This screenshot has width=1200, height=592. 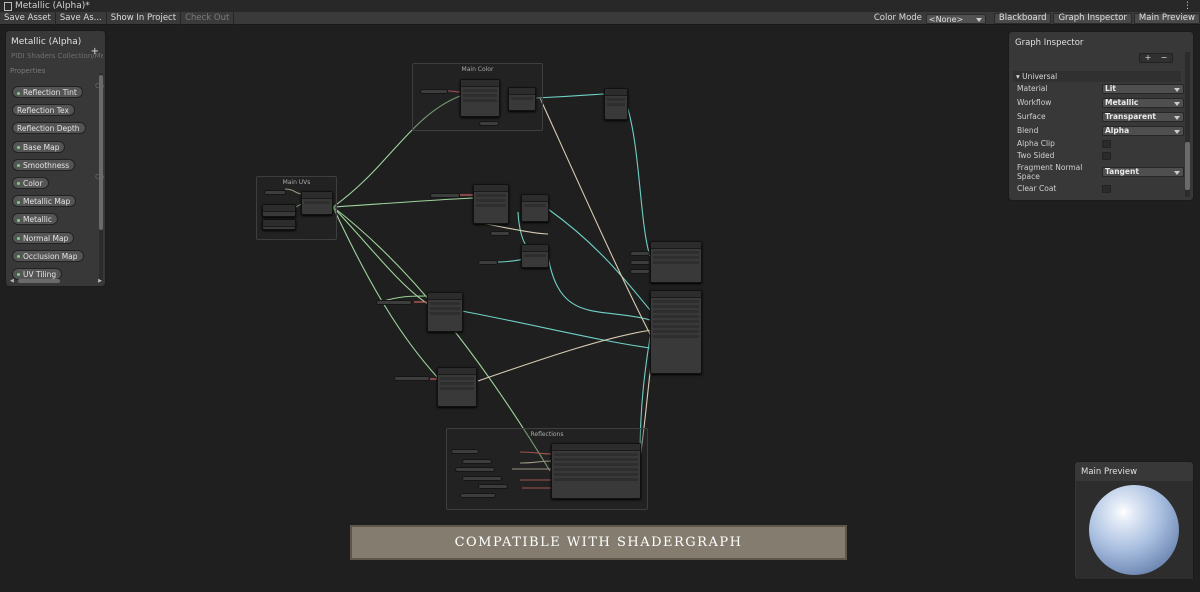 What do you see at coordinates (1143, 172) in the screenshot?
I see `inspector-dropdown: Tangent` at bounding box center [1143, 172].